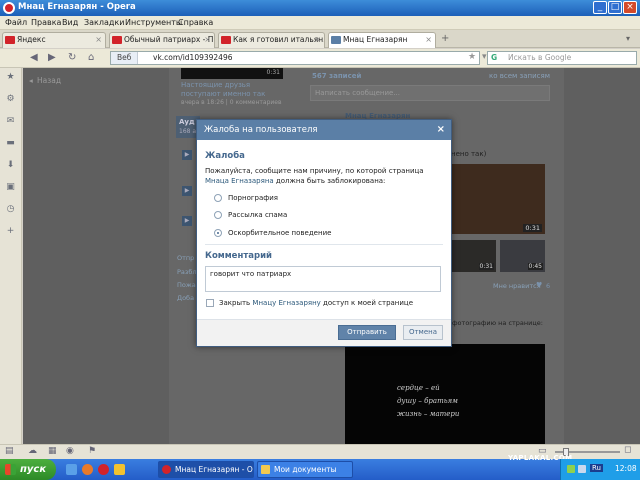  What do you see at coordinates (210, 303) in the screenshot?
I see `close-access-checkbox` at bounding box center [210, 303].